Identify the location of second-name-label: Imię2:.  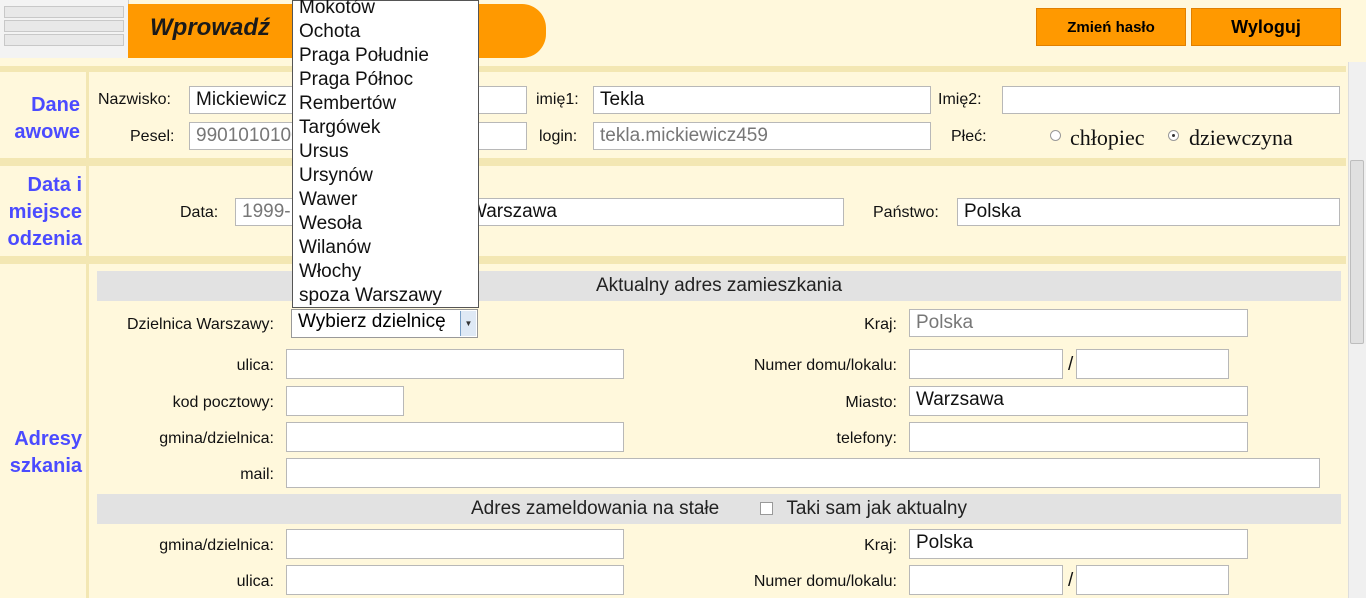
(960, 99).